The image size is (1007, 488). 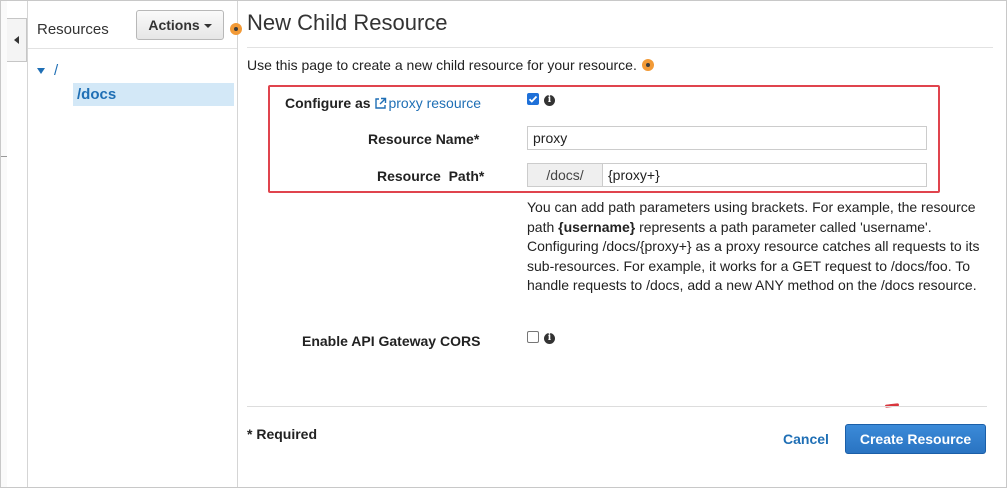 I want to click on resources-panel-header: Resources Actions, so click(x=132, y=25).